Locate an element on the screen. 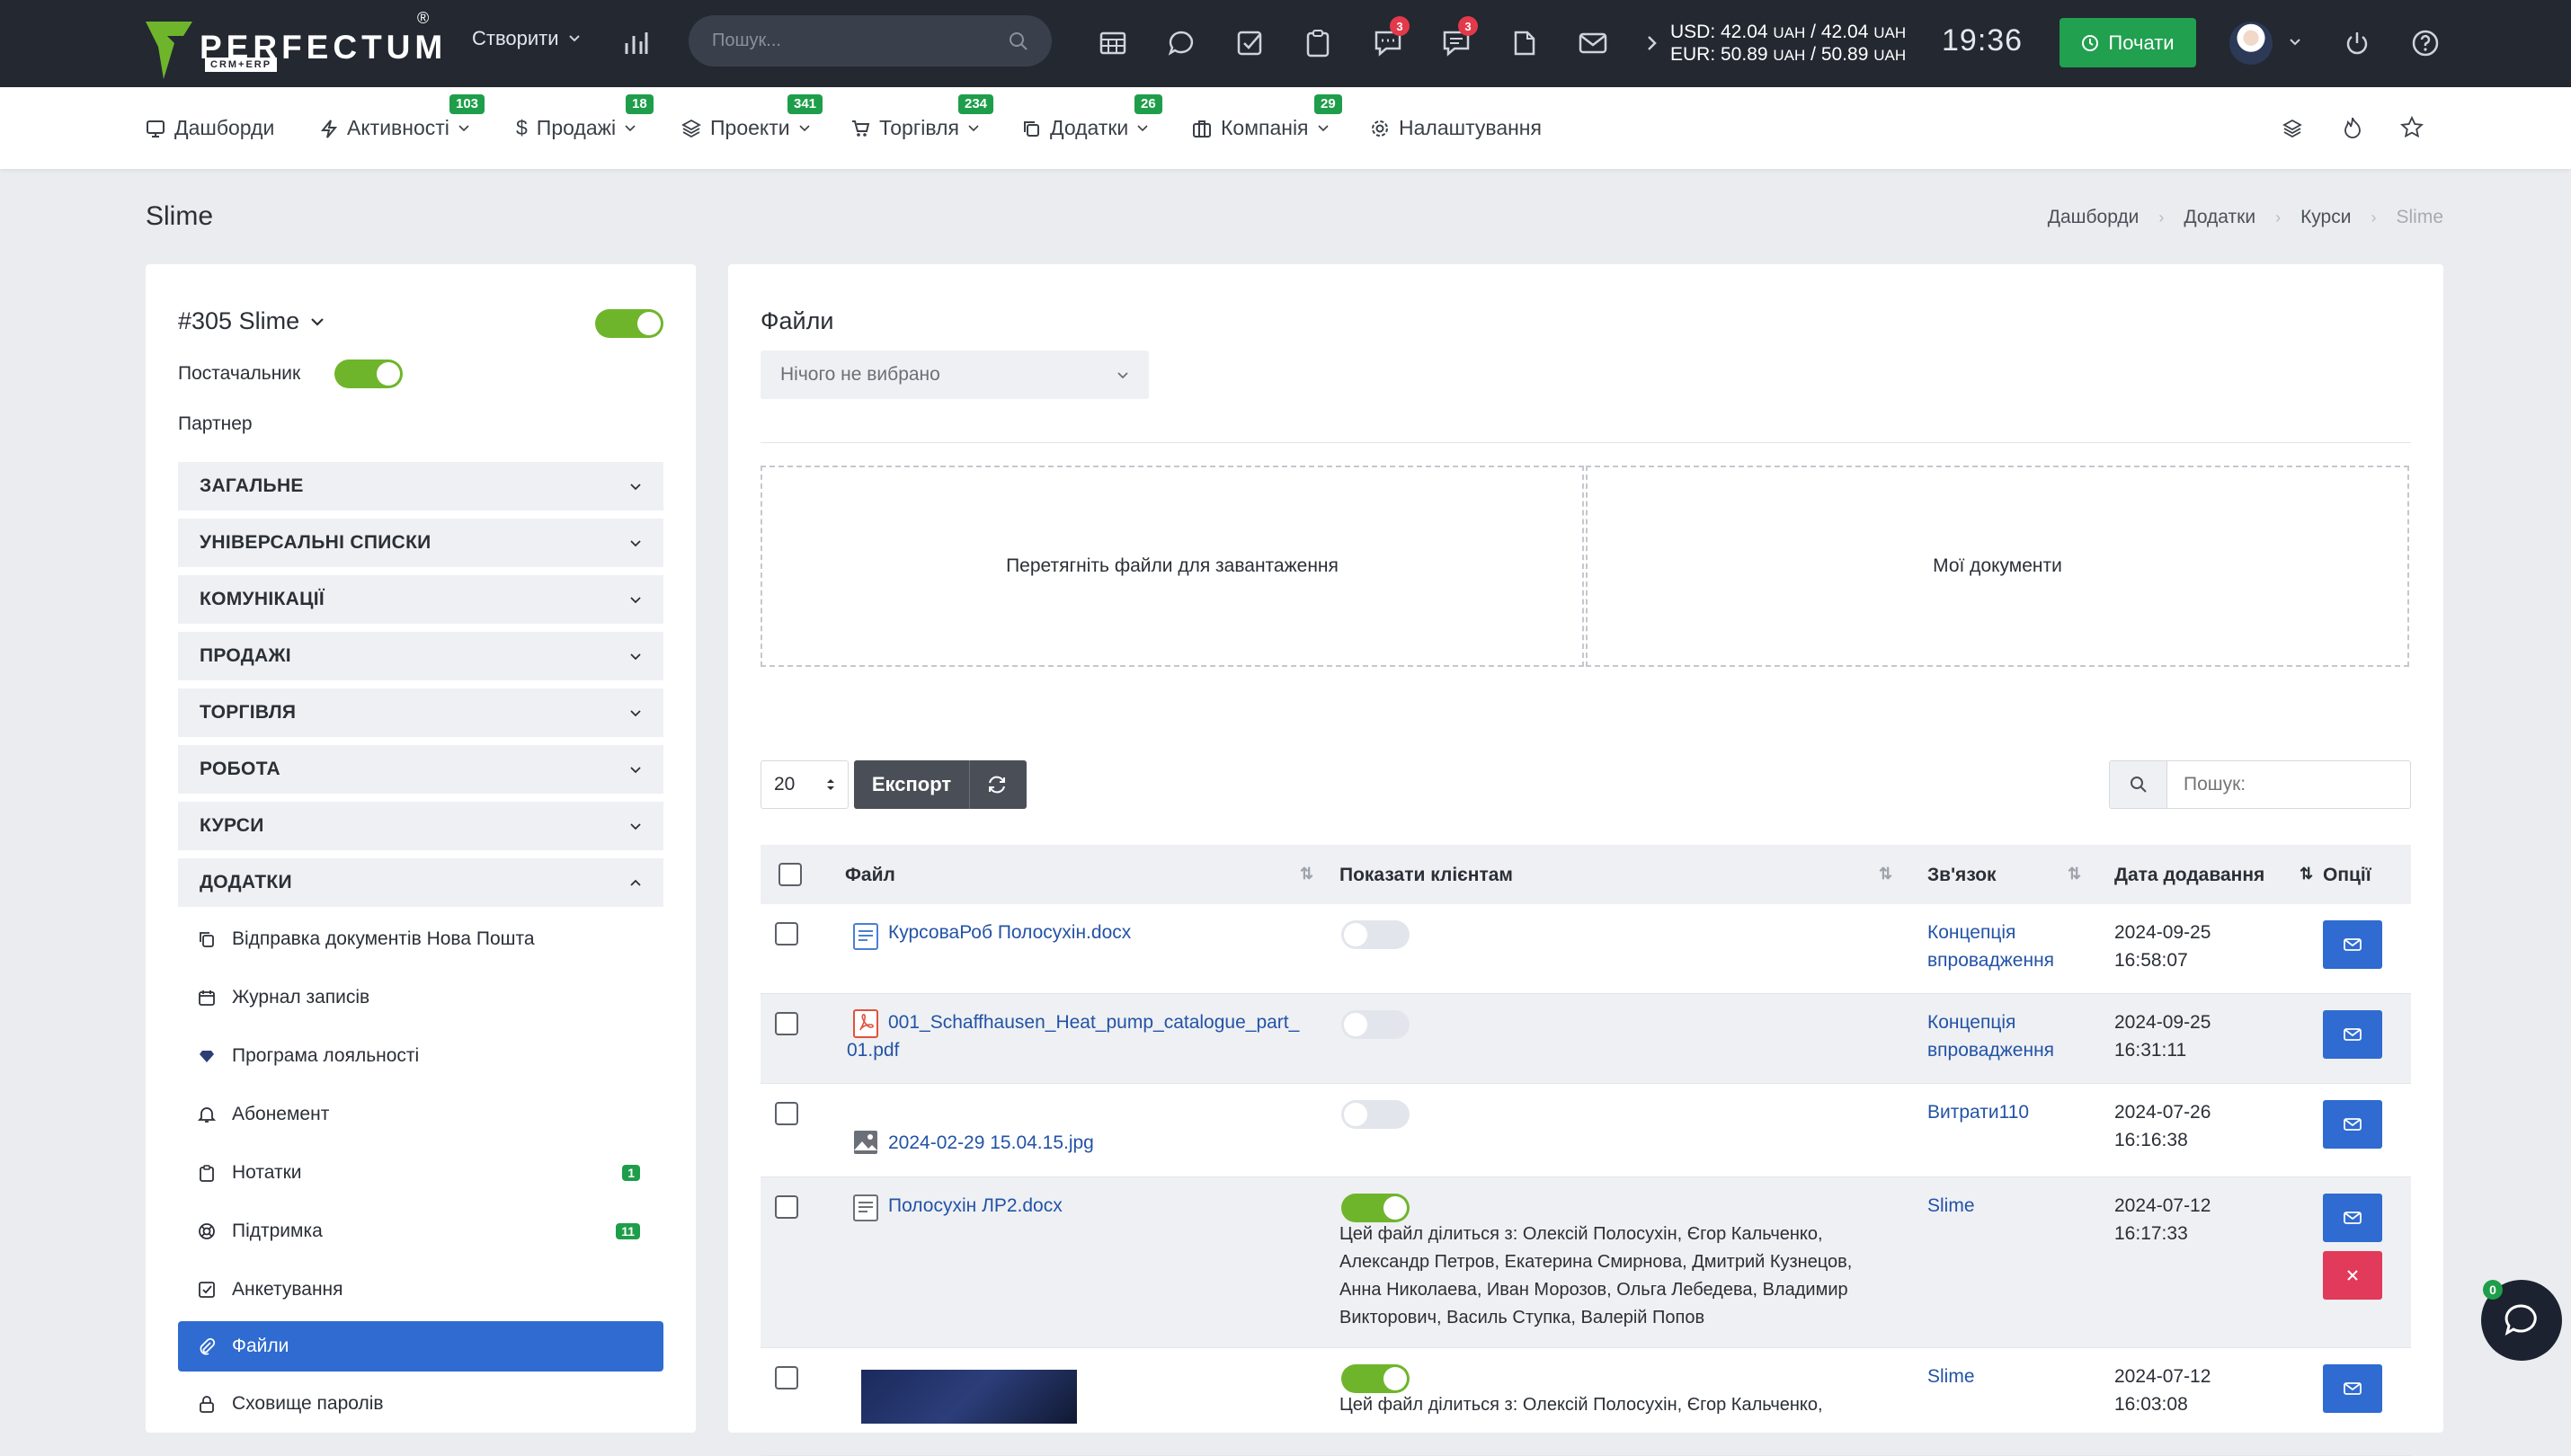 The width and height of the screenshot is (2571, 1456). section-sales: ПРОДАЖІ is located at coordinates (420, 656).